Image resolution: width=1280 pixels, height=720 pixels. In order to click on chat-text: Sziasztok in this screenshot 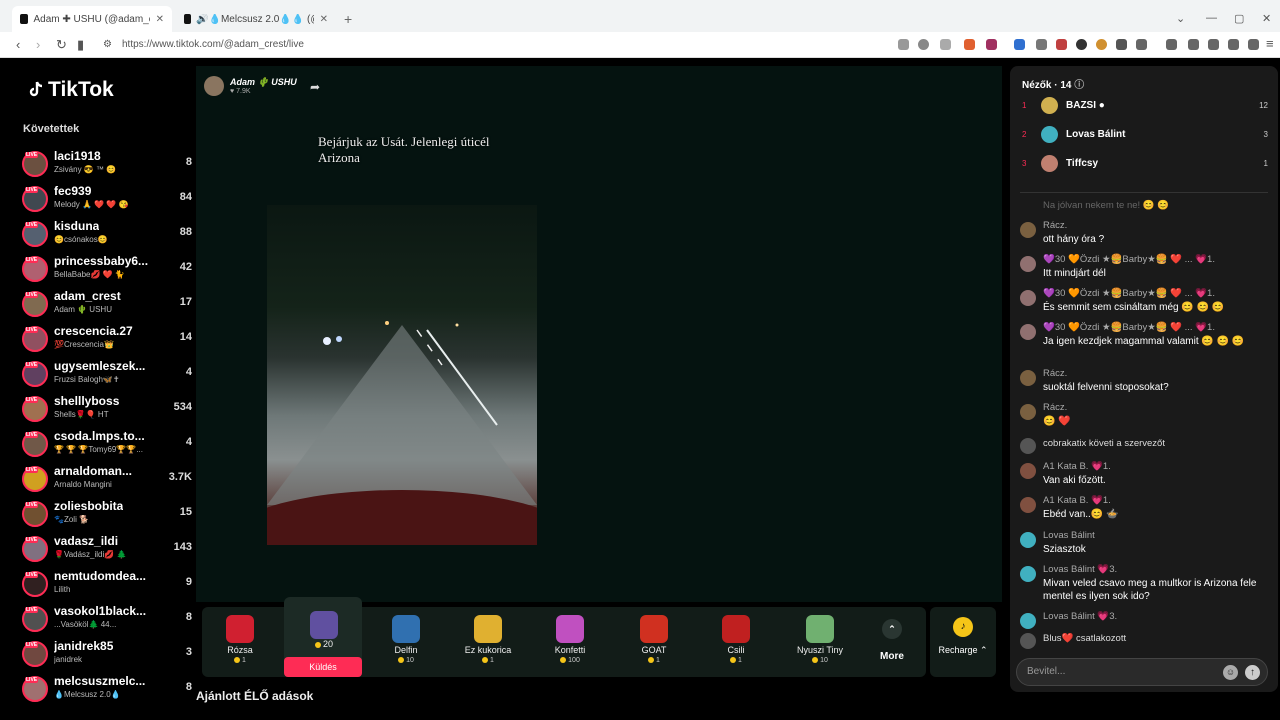, I will do `click(1064, 549)`.